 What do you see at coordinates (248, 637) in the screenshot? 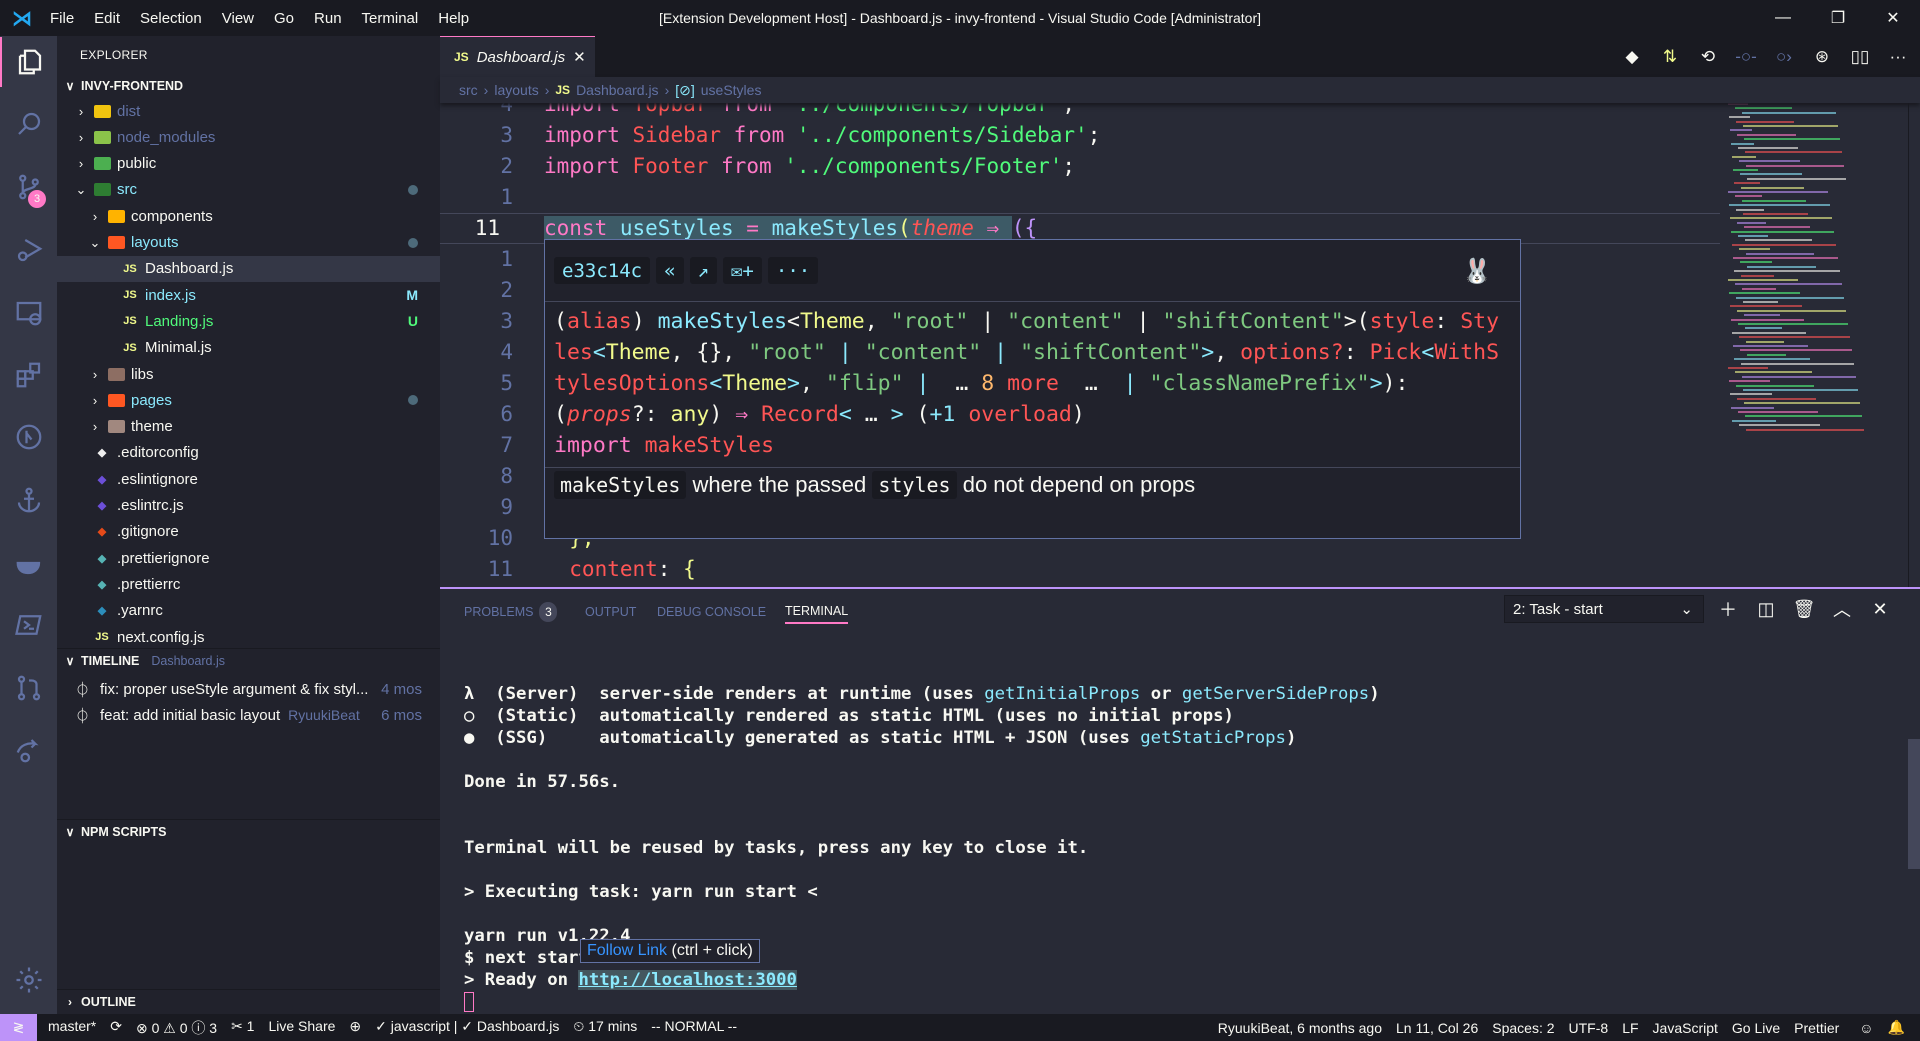
I see `tree-item: JS next.config.js` at bounding box center [248, 637].